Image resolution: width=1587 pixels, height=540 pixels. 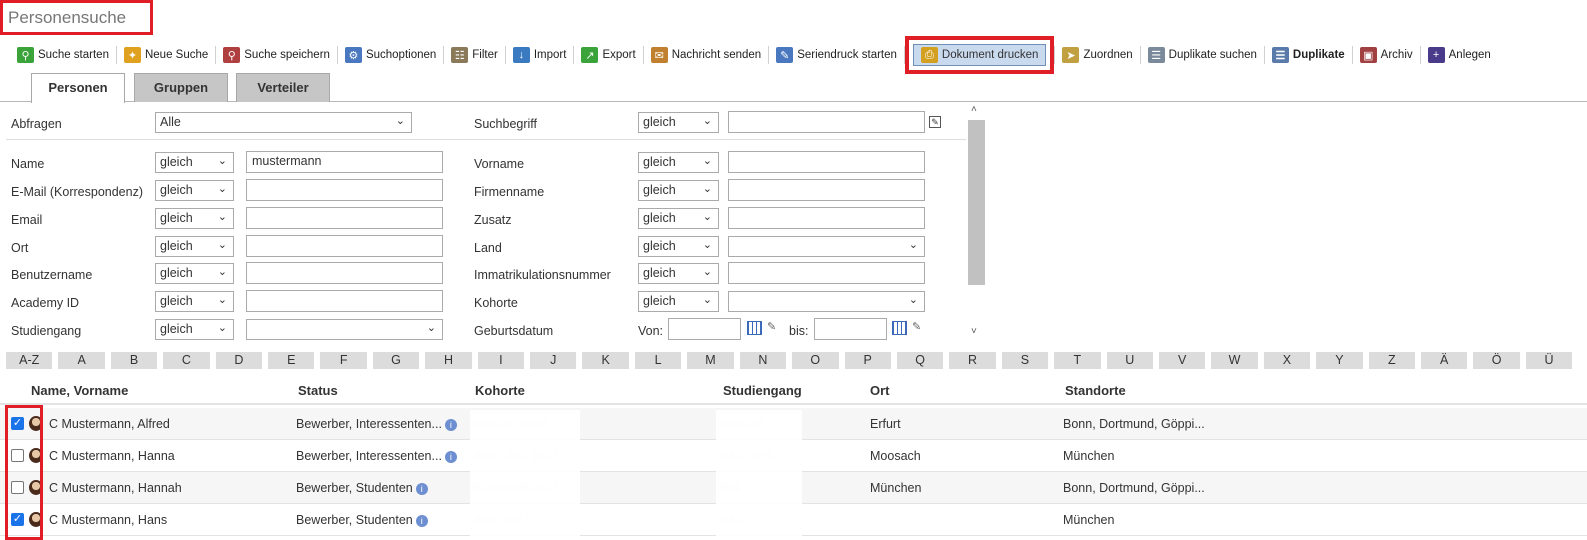 What do you see at coordinates (283, 122) in the screenshot?
I see `abfragen-select: Alle ⌄` at bounding box center [283, 122].